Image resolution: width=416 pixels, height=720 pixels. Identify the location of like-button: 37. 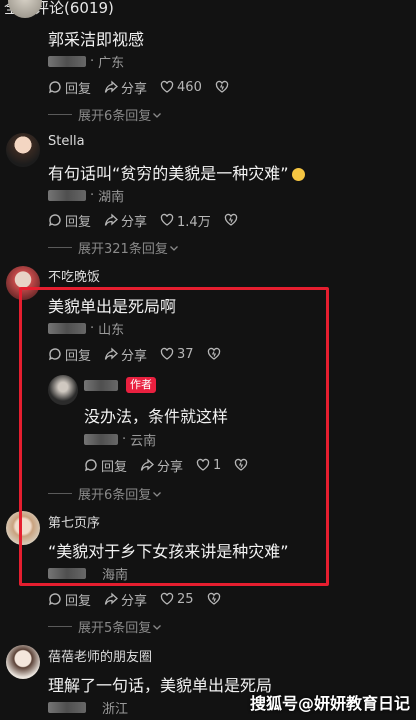
(177, 354).